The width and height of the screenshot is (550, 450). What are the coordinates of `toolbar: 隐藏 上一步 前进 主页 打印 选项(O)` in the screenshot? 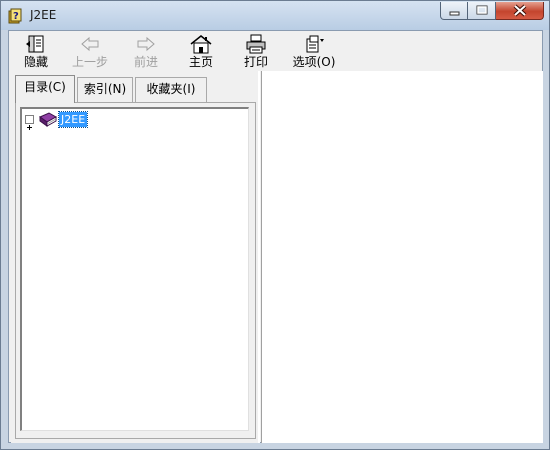 It's located at (275, 51).